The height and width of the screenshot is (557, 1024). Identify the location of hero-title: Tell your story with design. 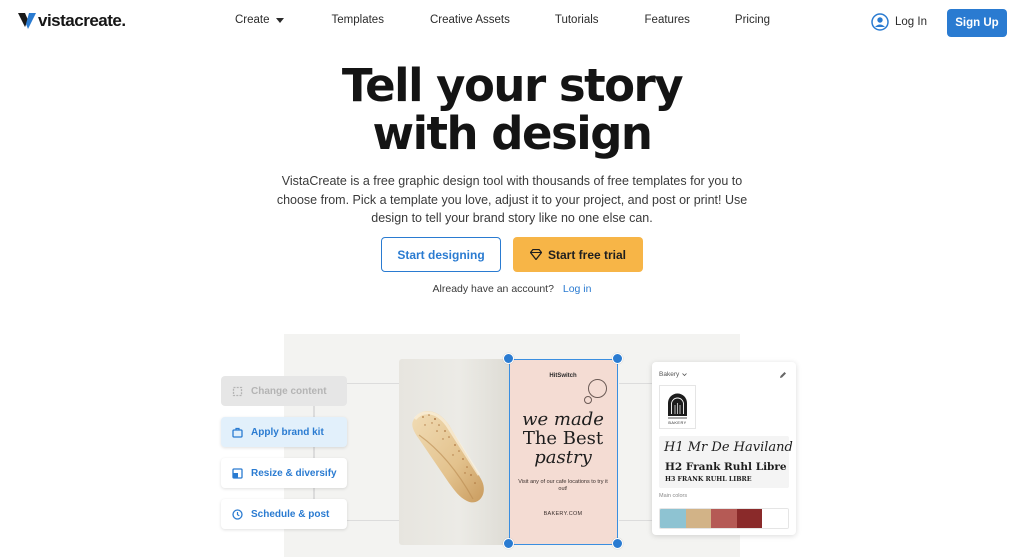
(512, 109).